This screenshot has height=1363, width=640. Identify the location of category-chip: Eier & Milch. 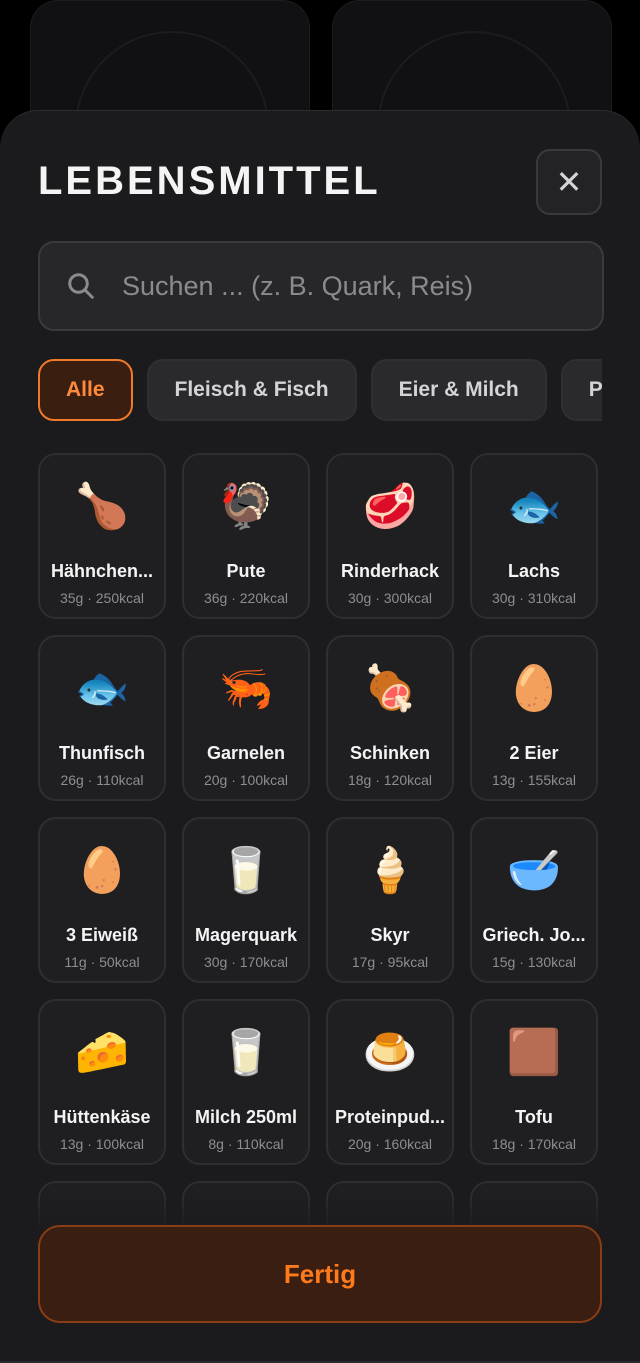
(458, 390).